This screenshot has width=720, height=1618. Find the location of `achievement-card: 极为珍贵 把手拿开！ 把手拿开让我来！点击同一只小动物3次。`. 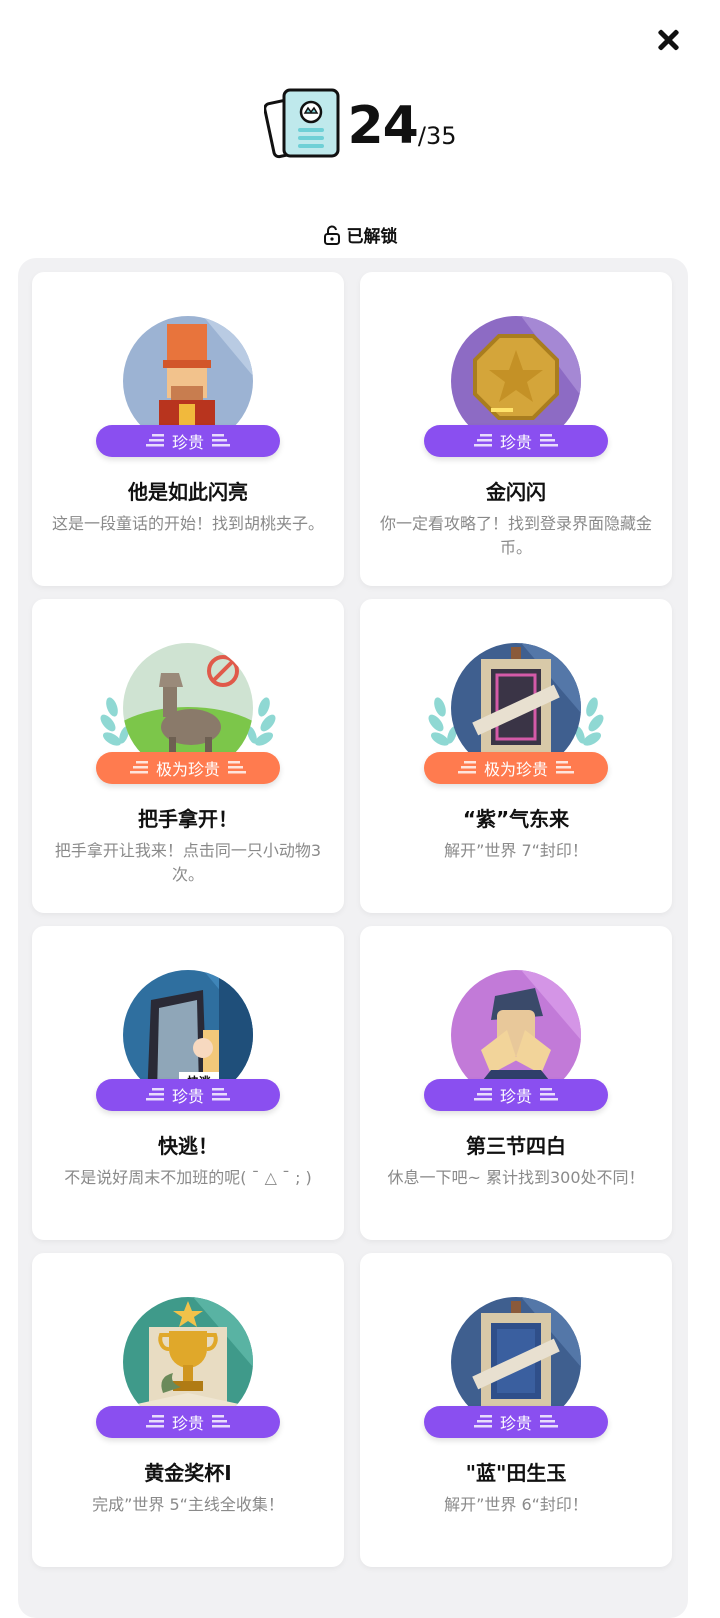

achievement-card: 极为珍贵 把手拿开！ 把手拿开让我来！点击同一只小动物3次。 is located at coordinates (188, 756).